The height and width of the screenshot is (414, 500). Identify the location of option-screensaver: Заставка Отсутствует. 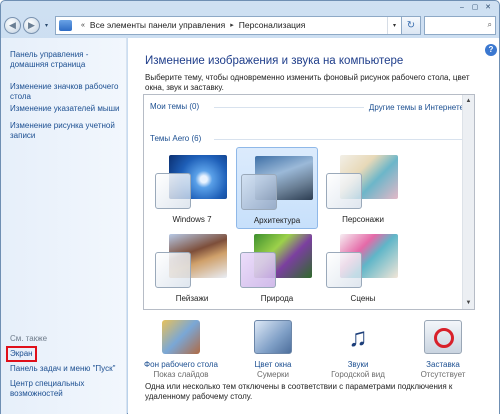
(443, 349).